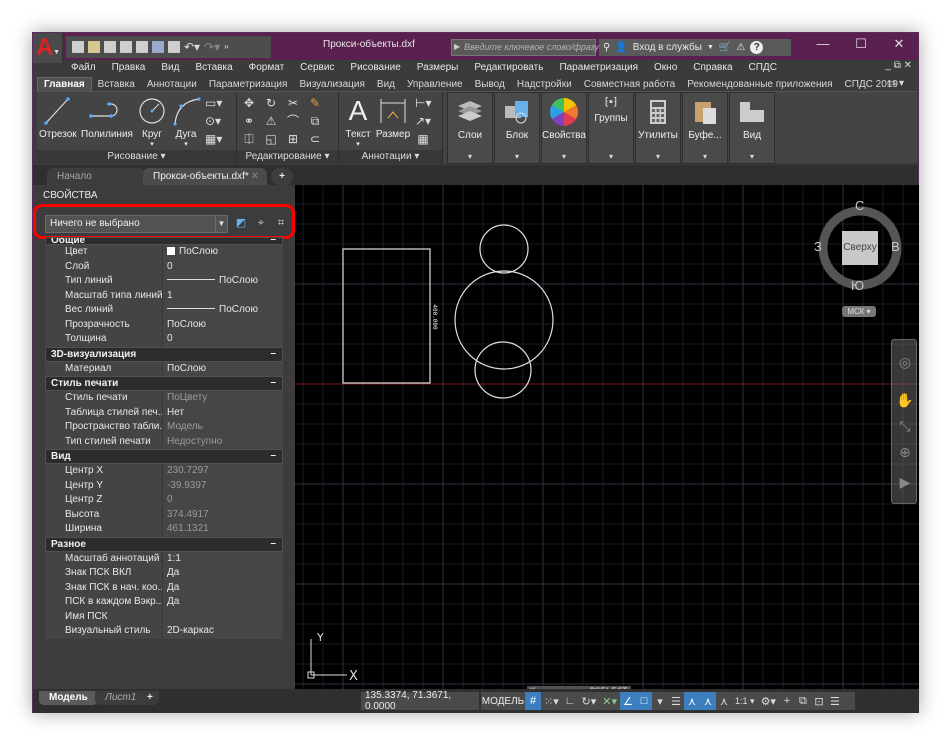  I want to click on steering-wheel-icon: ◎, so click(905, 362).